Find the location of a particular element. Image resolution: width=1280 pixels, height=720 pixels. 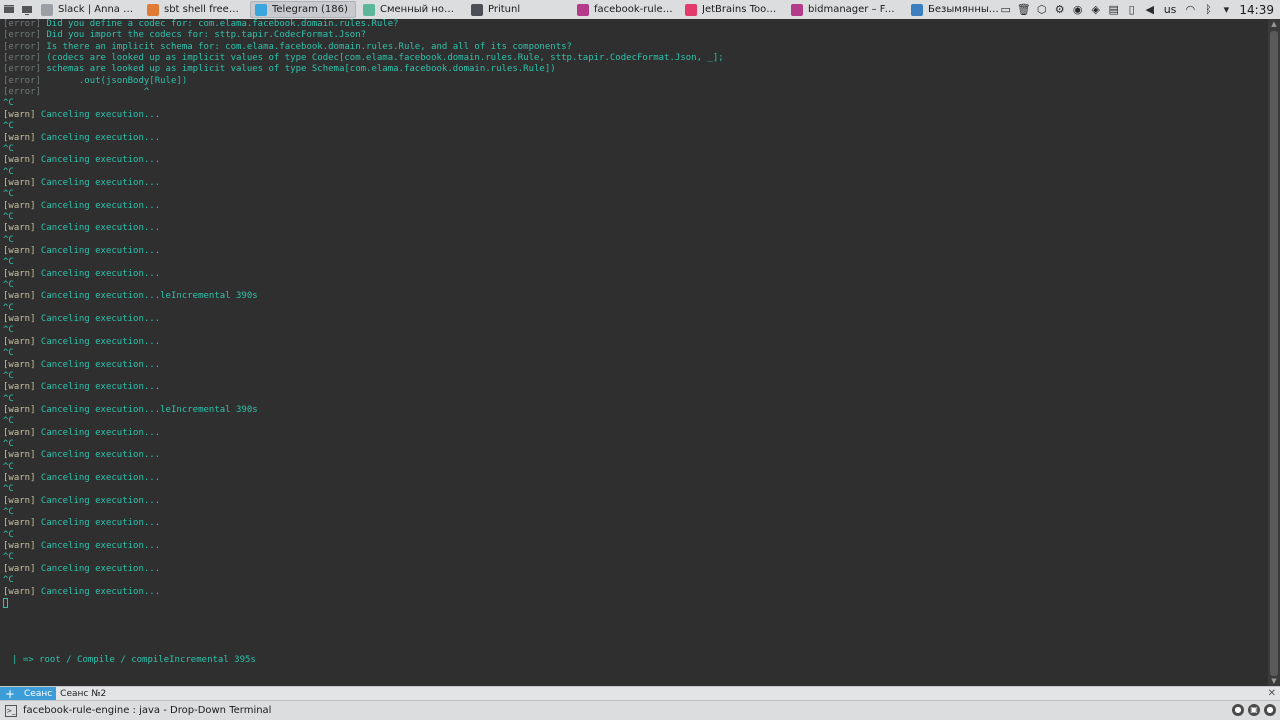

scrollbar-thumb is located at coordinates (1274, 353).